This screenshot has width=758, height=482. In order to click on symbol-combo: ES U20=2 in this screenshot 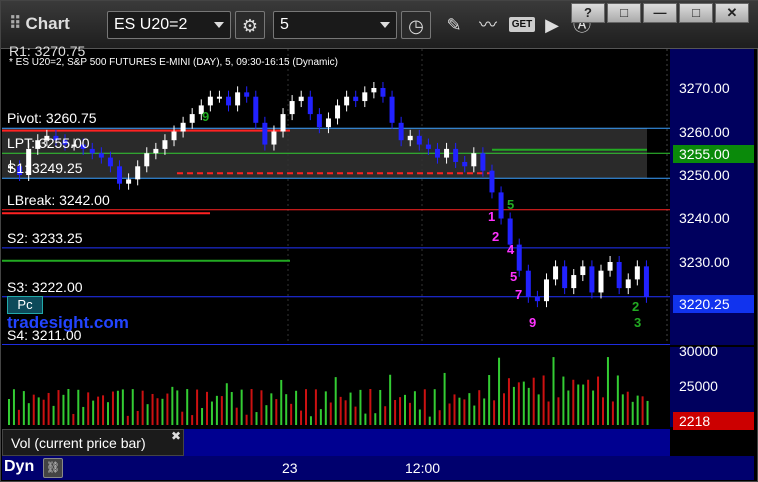, I will do `click(169, 25)`.